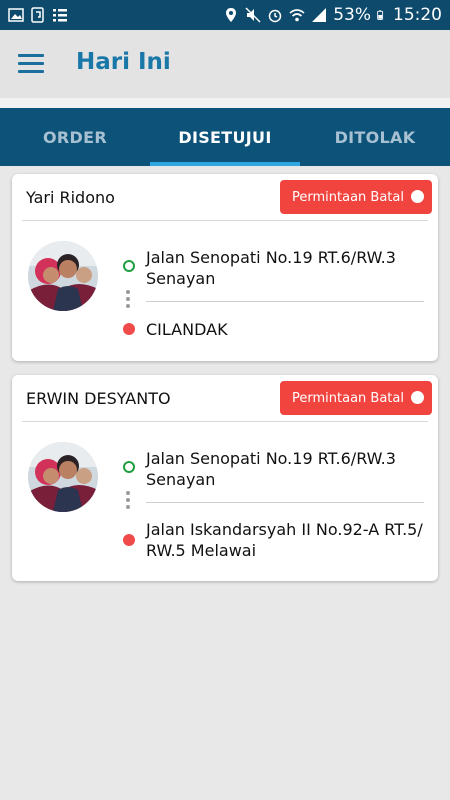 The height and width of the screenshot is (800, 450). Describe the element at coordinates (227, 398) in the screenshot. I see `card-header: ERWIN DESYANTO Permintaan Batal` at that location.